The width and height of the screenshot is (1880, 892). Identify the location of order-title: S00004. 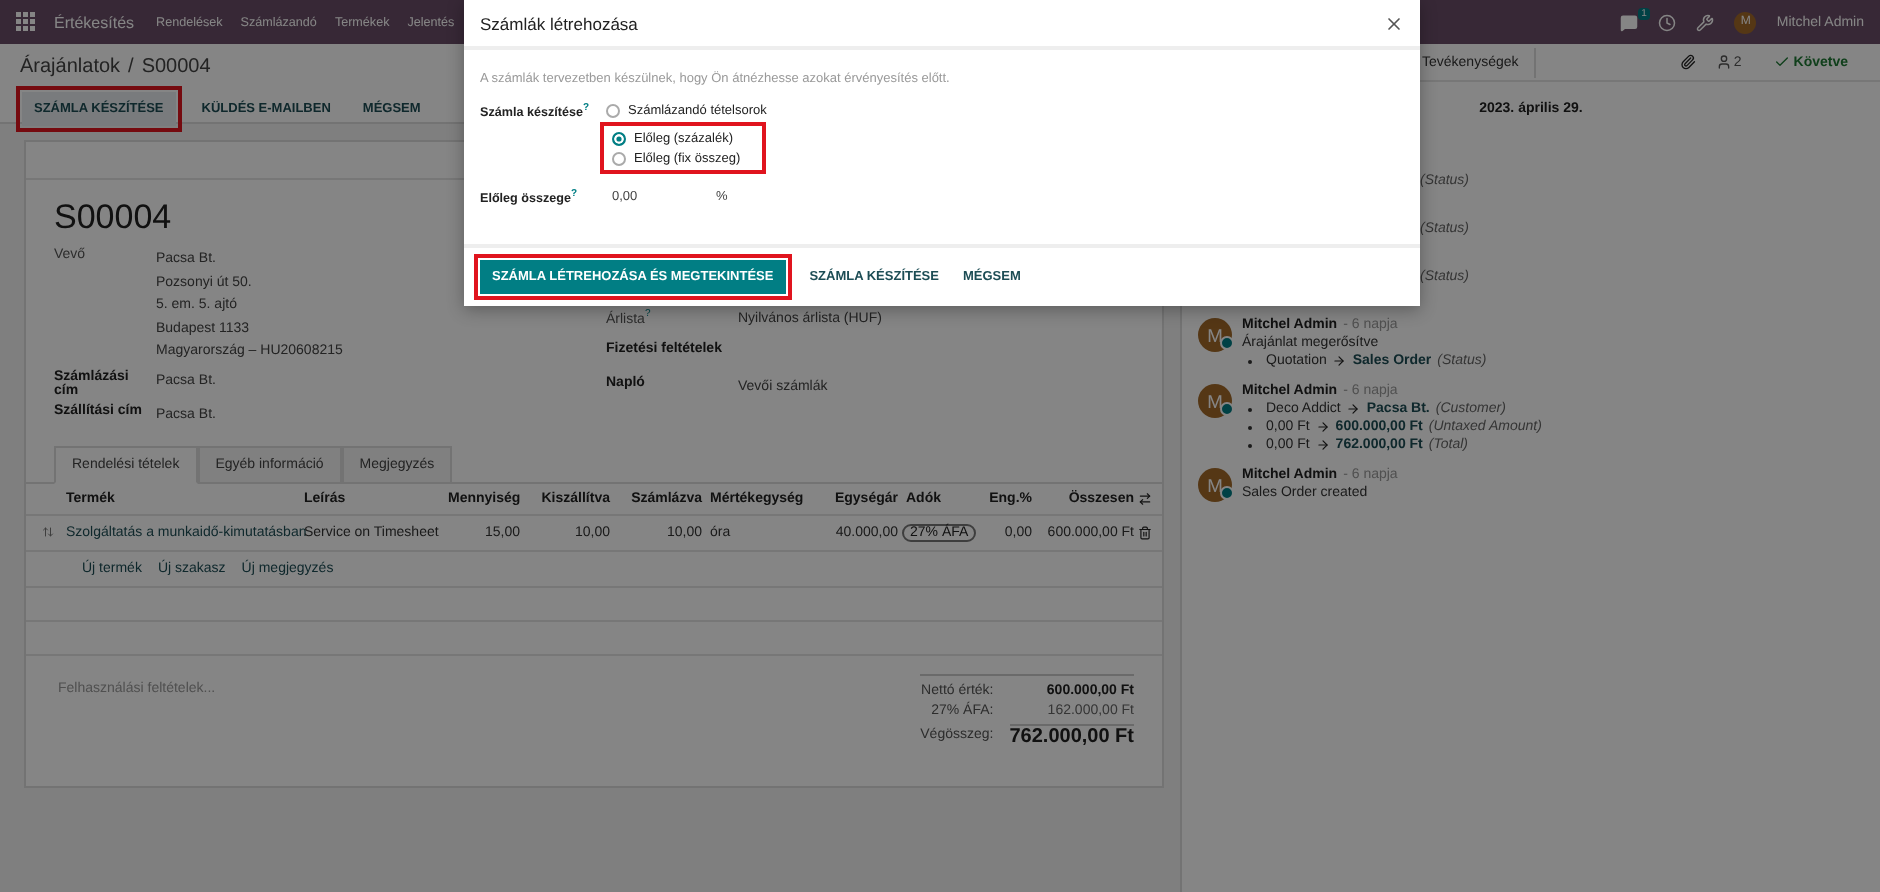
(113, 219).